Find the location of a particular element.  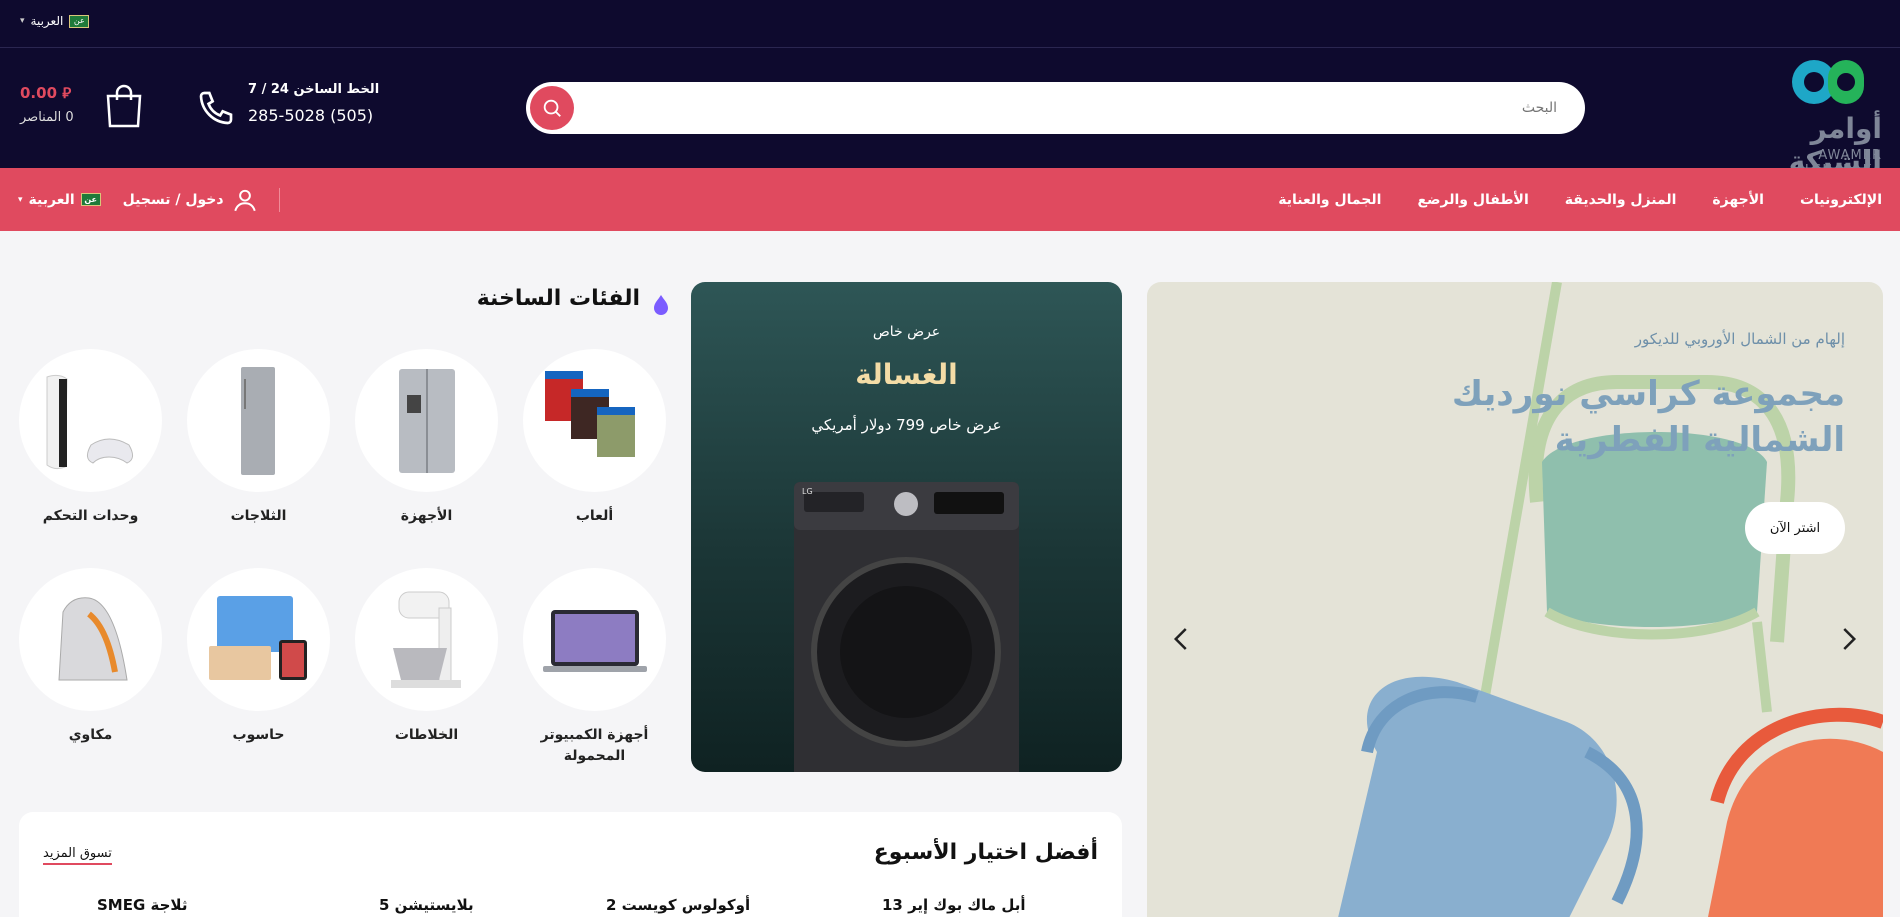

steam-iron-image is located at coordinates (93, 639).